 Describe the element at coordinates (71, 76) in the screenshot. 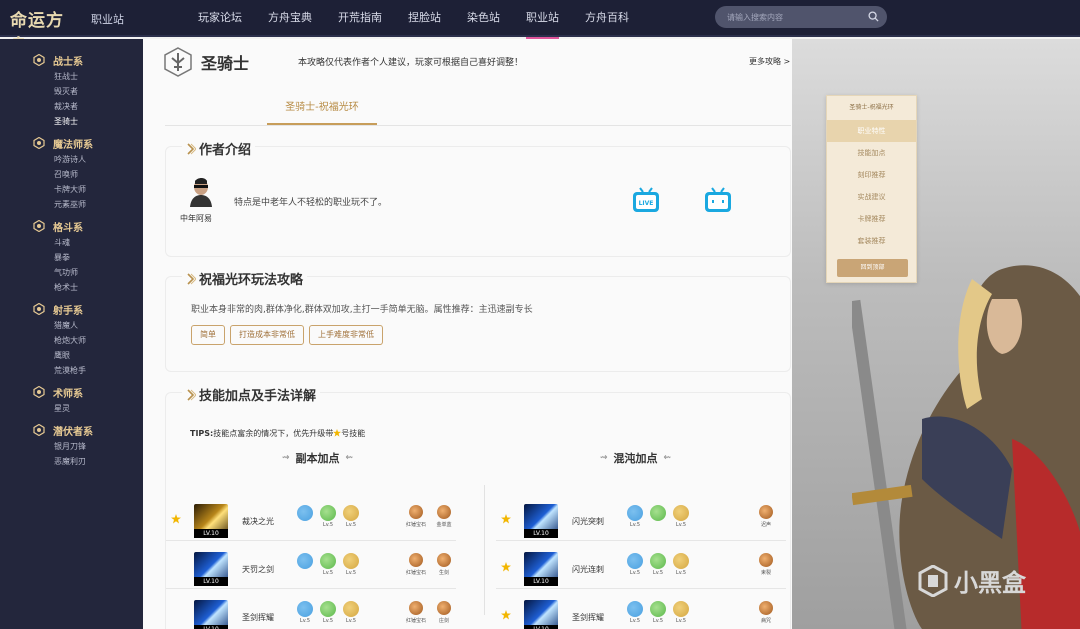

I see `sidebar-item: 狂战士` at that location.